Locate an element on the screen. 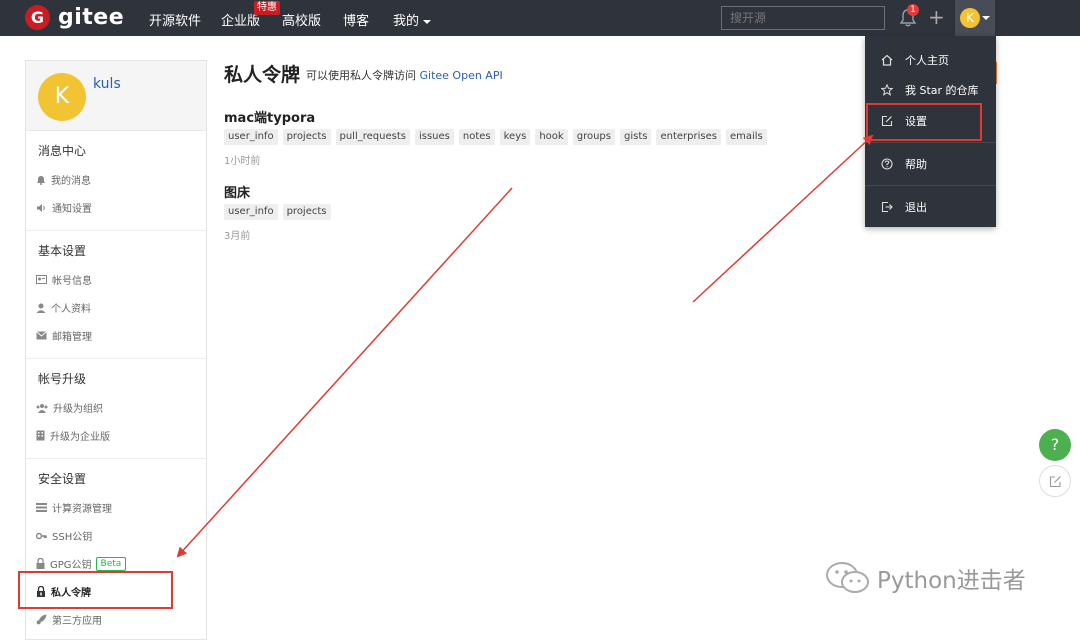  home-icon is located at coordinates (887, 60).